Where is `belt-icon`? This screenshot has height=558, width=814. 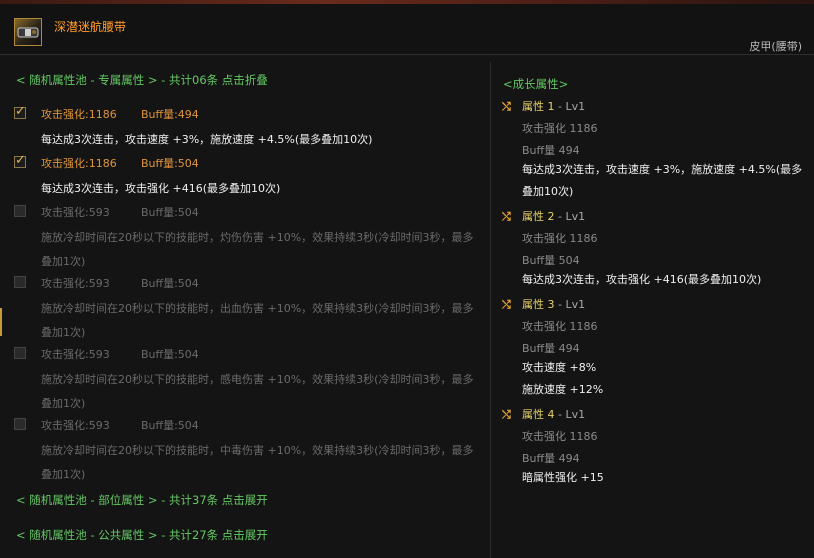 belt-icon is located at coordinates (28, 32).